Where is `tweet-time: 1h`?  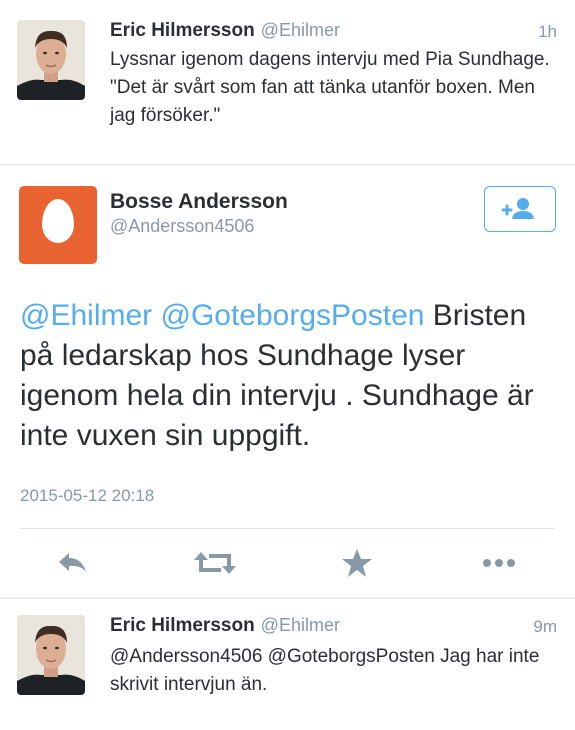
tweet-time: 1h is located at coordinates (547, 31).